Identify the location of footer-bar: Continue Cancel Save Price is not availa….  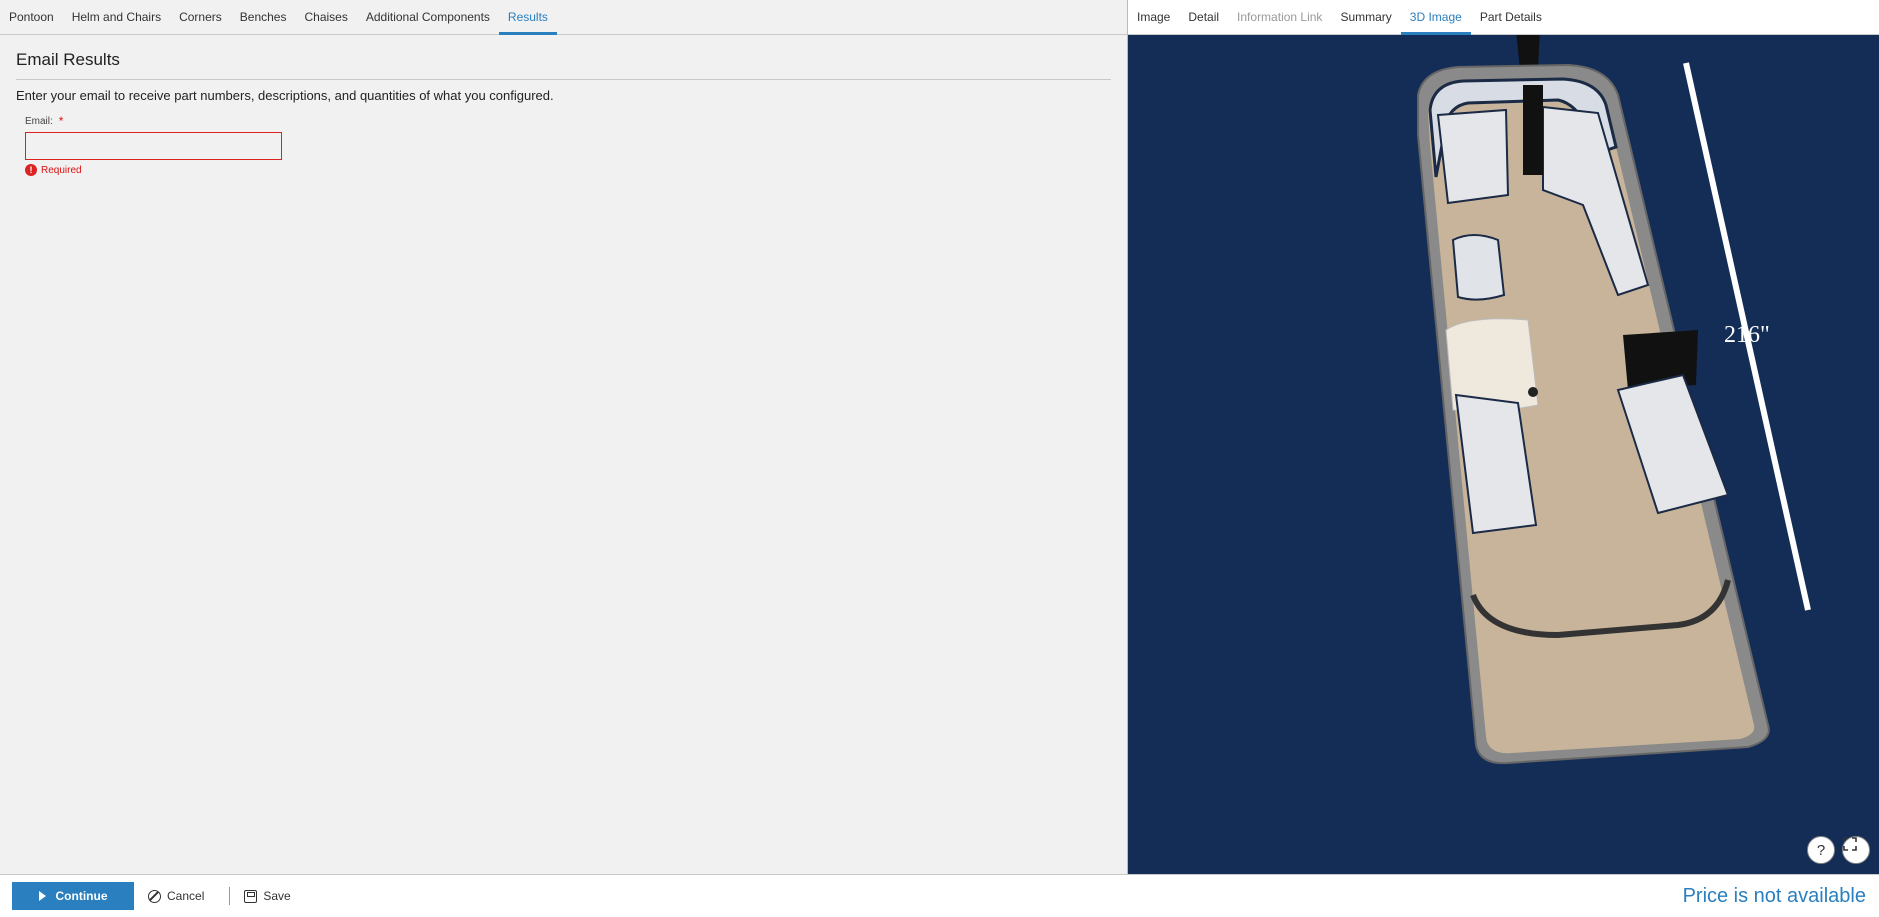
(939, 895).